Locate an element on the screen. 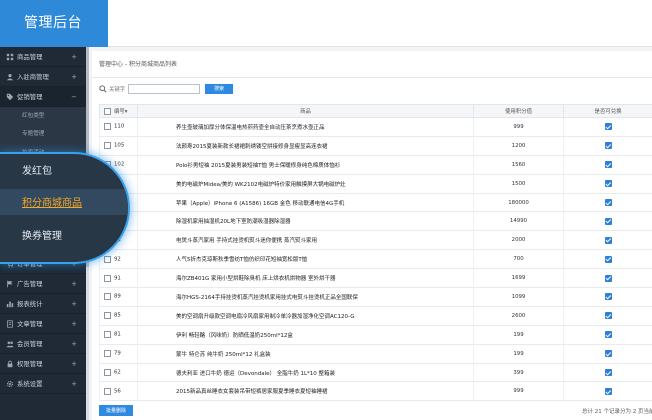 This screenshot has width=652, height=420. sidebar-item: 商品管理 + is located at coordinates (43, 57).